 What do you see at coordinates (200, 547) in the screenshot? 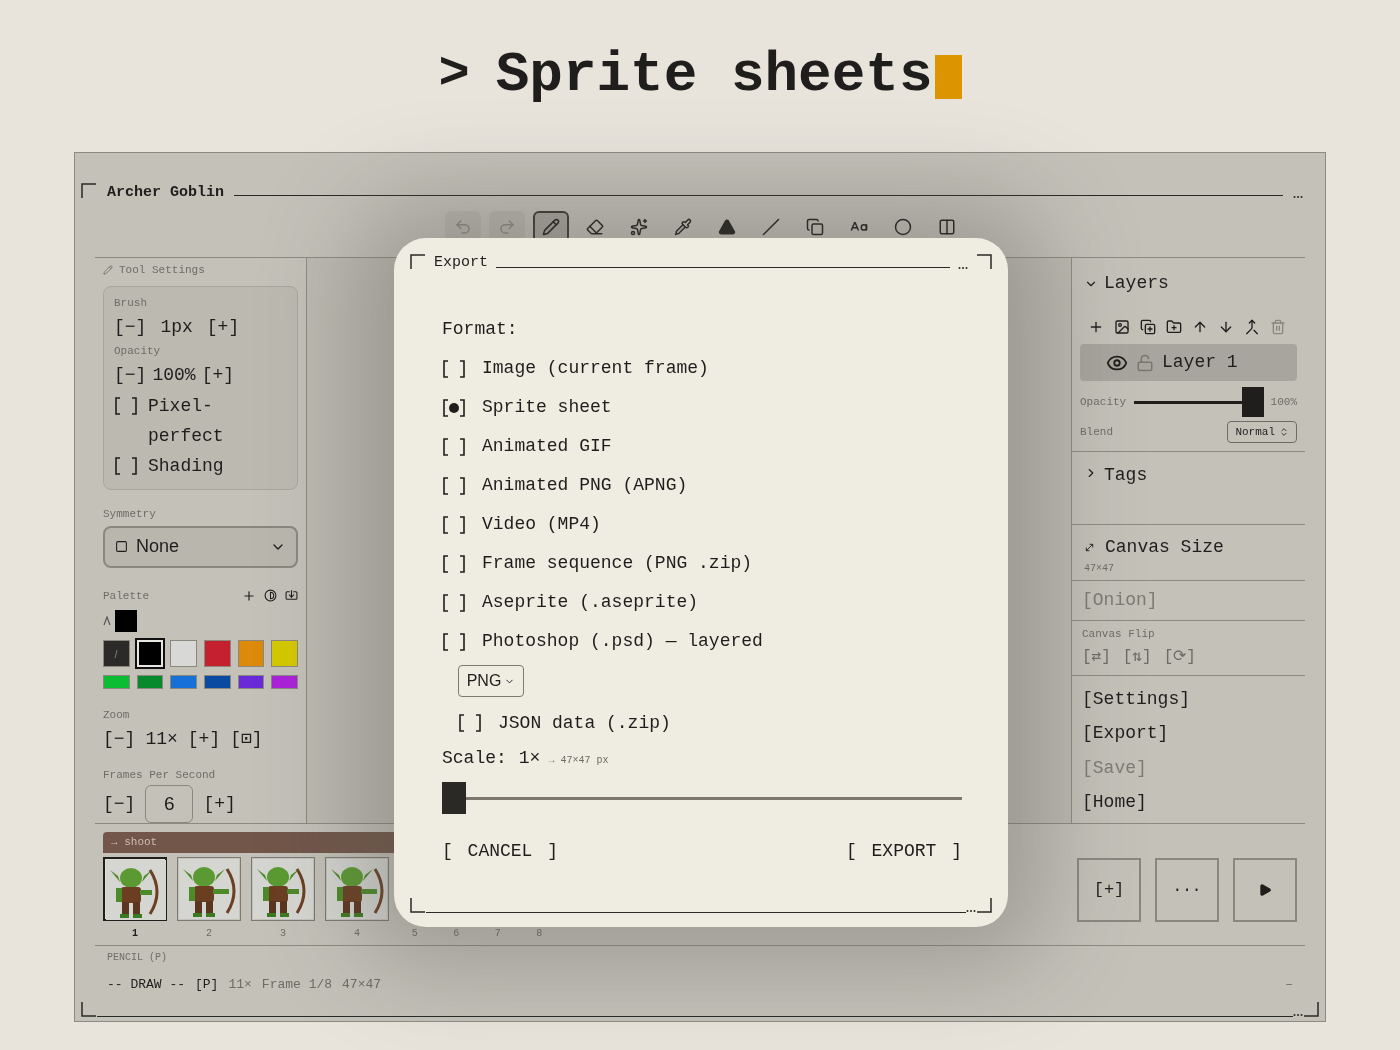
I see `symmetry-select: None` at bounding box center [200, 547].